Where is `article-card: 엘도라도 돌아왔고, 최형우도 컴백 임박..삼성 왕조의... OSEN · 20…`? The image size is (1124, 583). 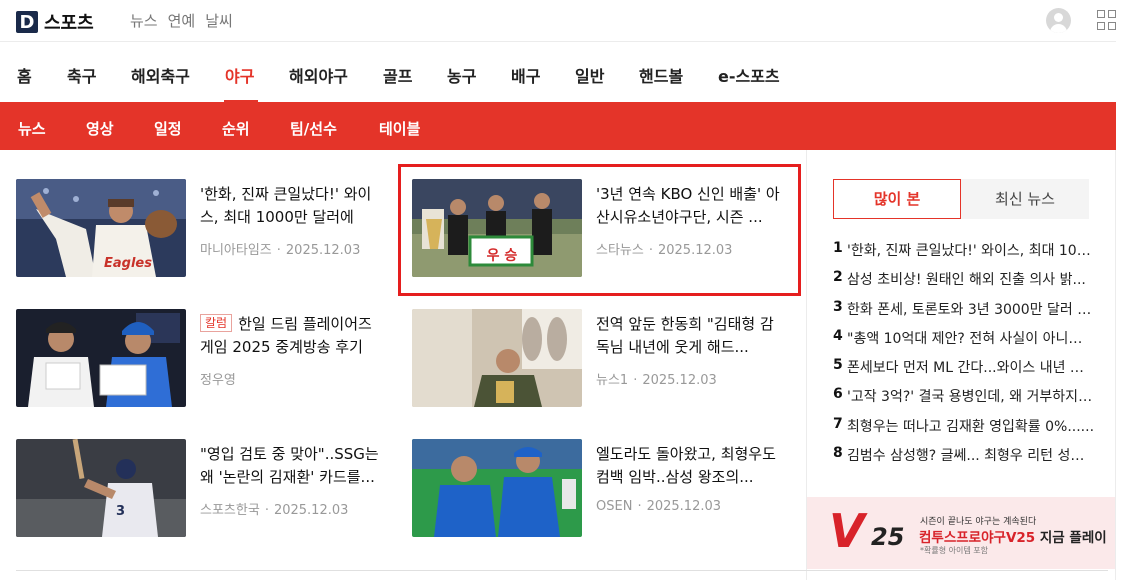 article-card: 엘도라도 돌아왔고, 최형우도 컴백 임박..삼성 왕조의... OSEN · 20… is located at coordinates (602, 489).